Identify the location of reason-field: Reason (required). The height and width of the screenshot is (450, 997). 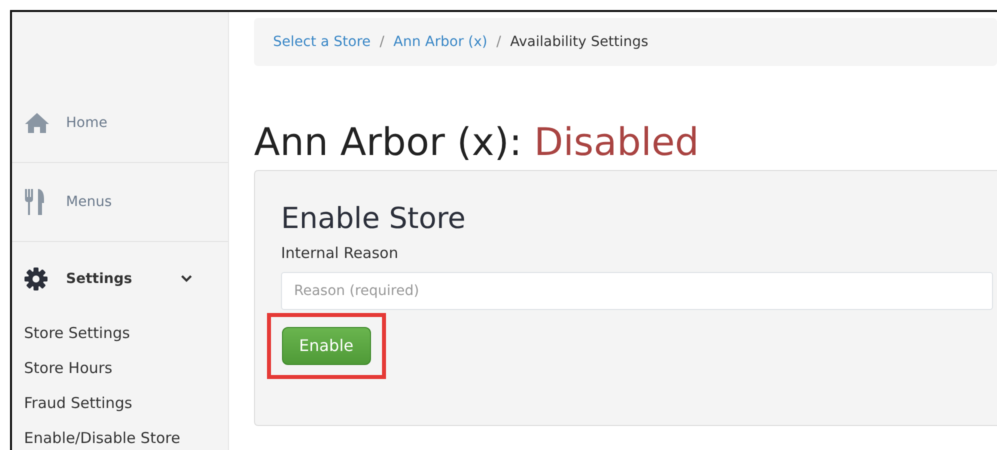
(637, 291).